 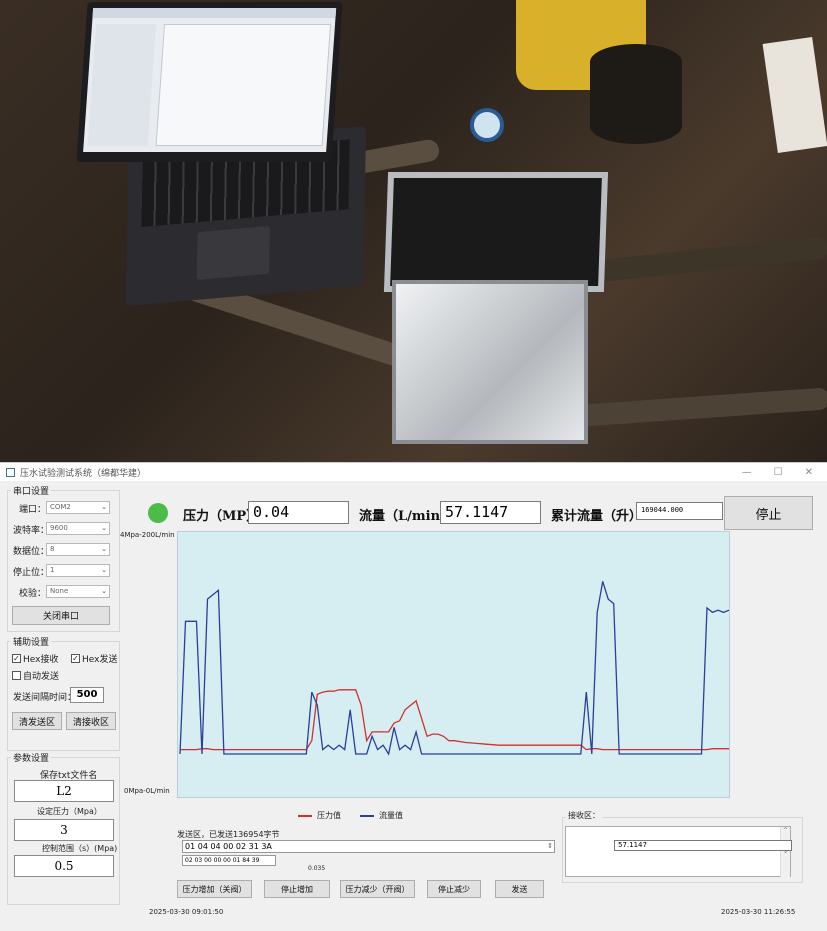 I want to click on port-select: COM2 ⌄, so click(x=78, y=507).